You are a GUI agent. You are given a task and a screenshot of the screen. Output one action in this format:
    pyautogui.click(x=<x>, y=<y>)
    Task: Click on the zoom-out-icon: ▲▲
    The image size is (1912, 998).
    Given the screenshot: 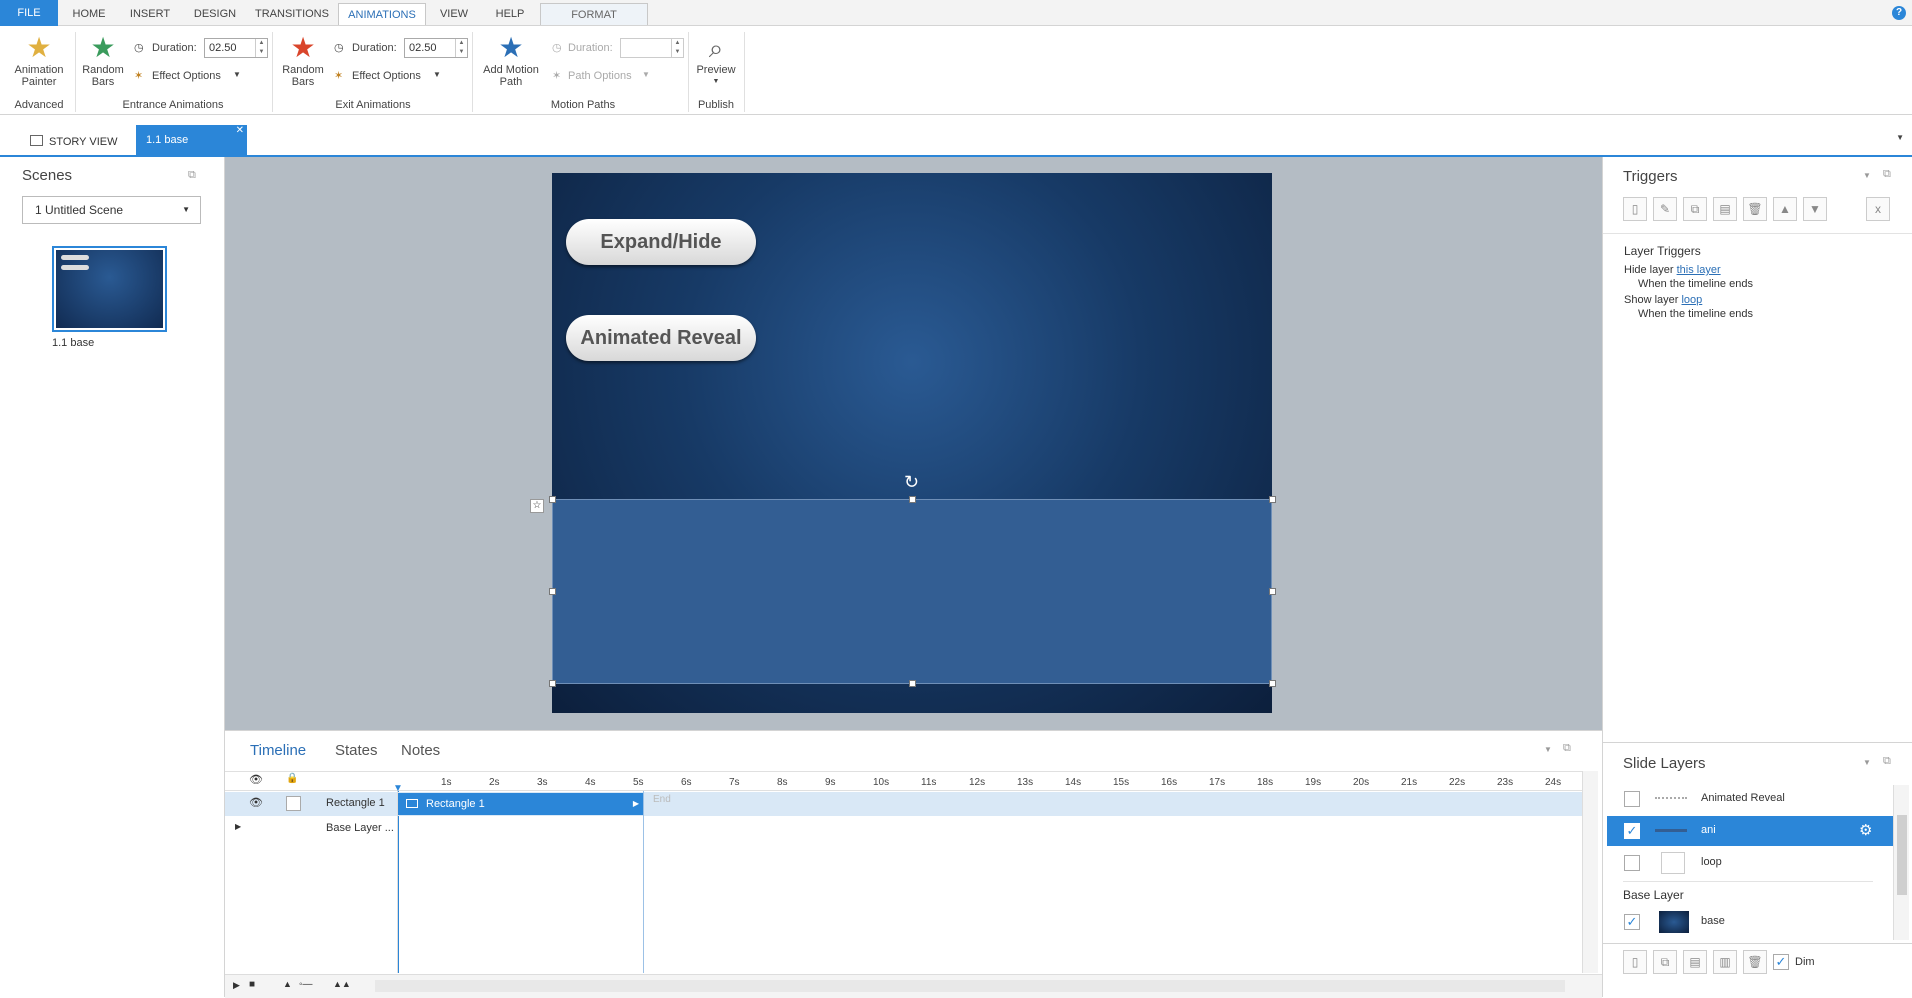 What is the action you would take?
    pyautogui.click(x=342, y=984)
    